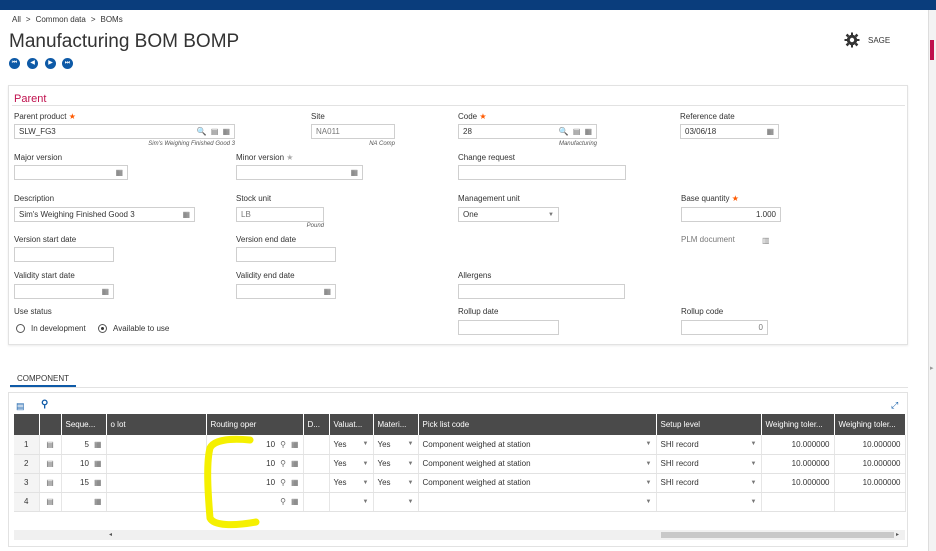 Image resolution: width=936 pixels, height=551 pixels. What do you see at coordinates (84, 464) in the screenshot?
I see `sequence-cell: 10 ▦` at bounding box center [84, 464].